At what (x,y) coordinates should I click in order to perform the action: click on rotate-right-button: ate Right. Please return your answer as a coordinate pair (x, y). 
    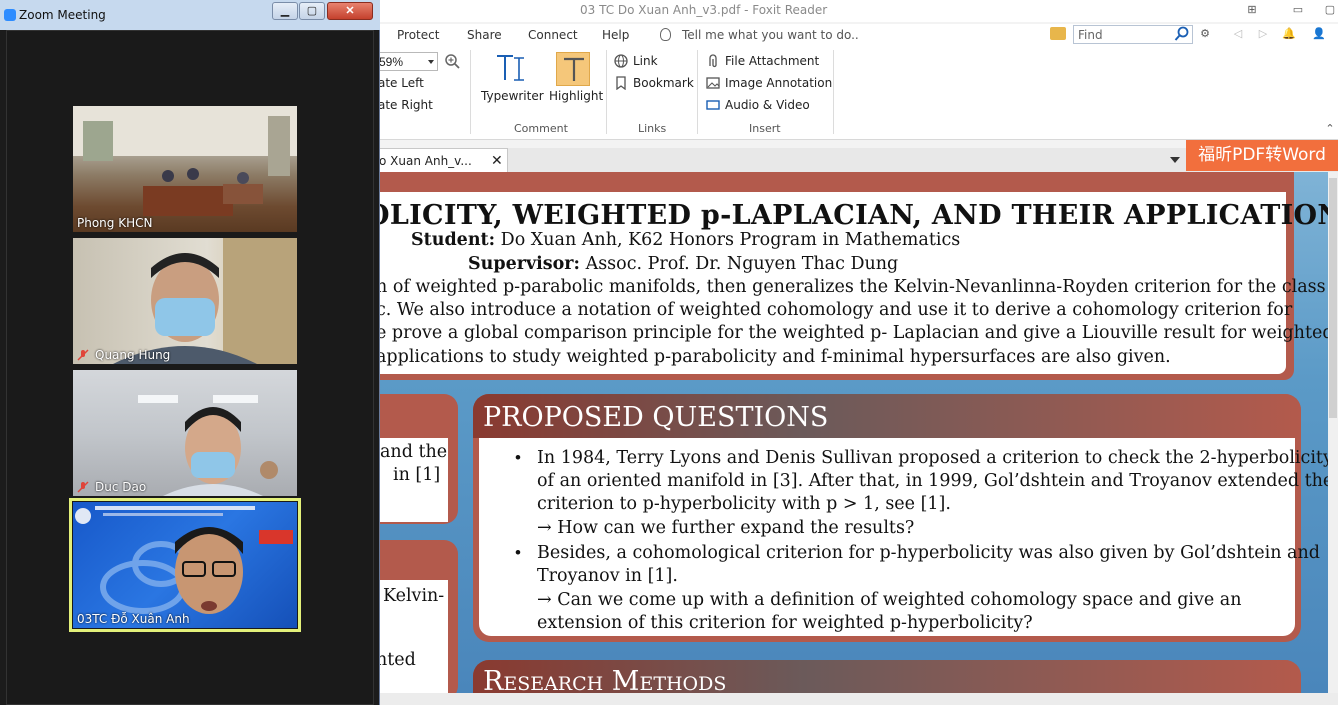
    Looking at the image, I should click on (405, 105).